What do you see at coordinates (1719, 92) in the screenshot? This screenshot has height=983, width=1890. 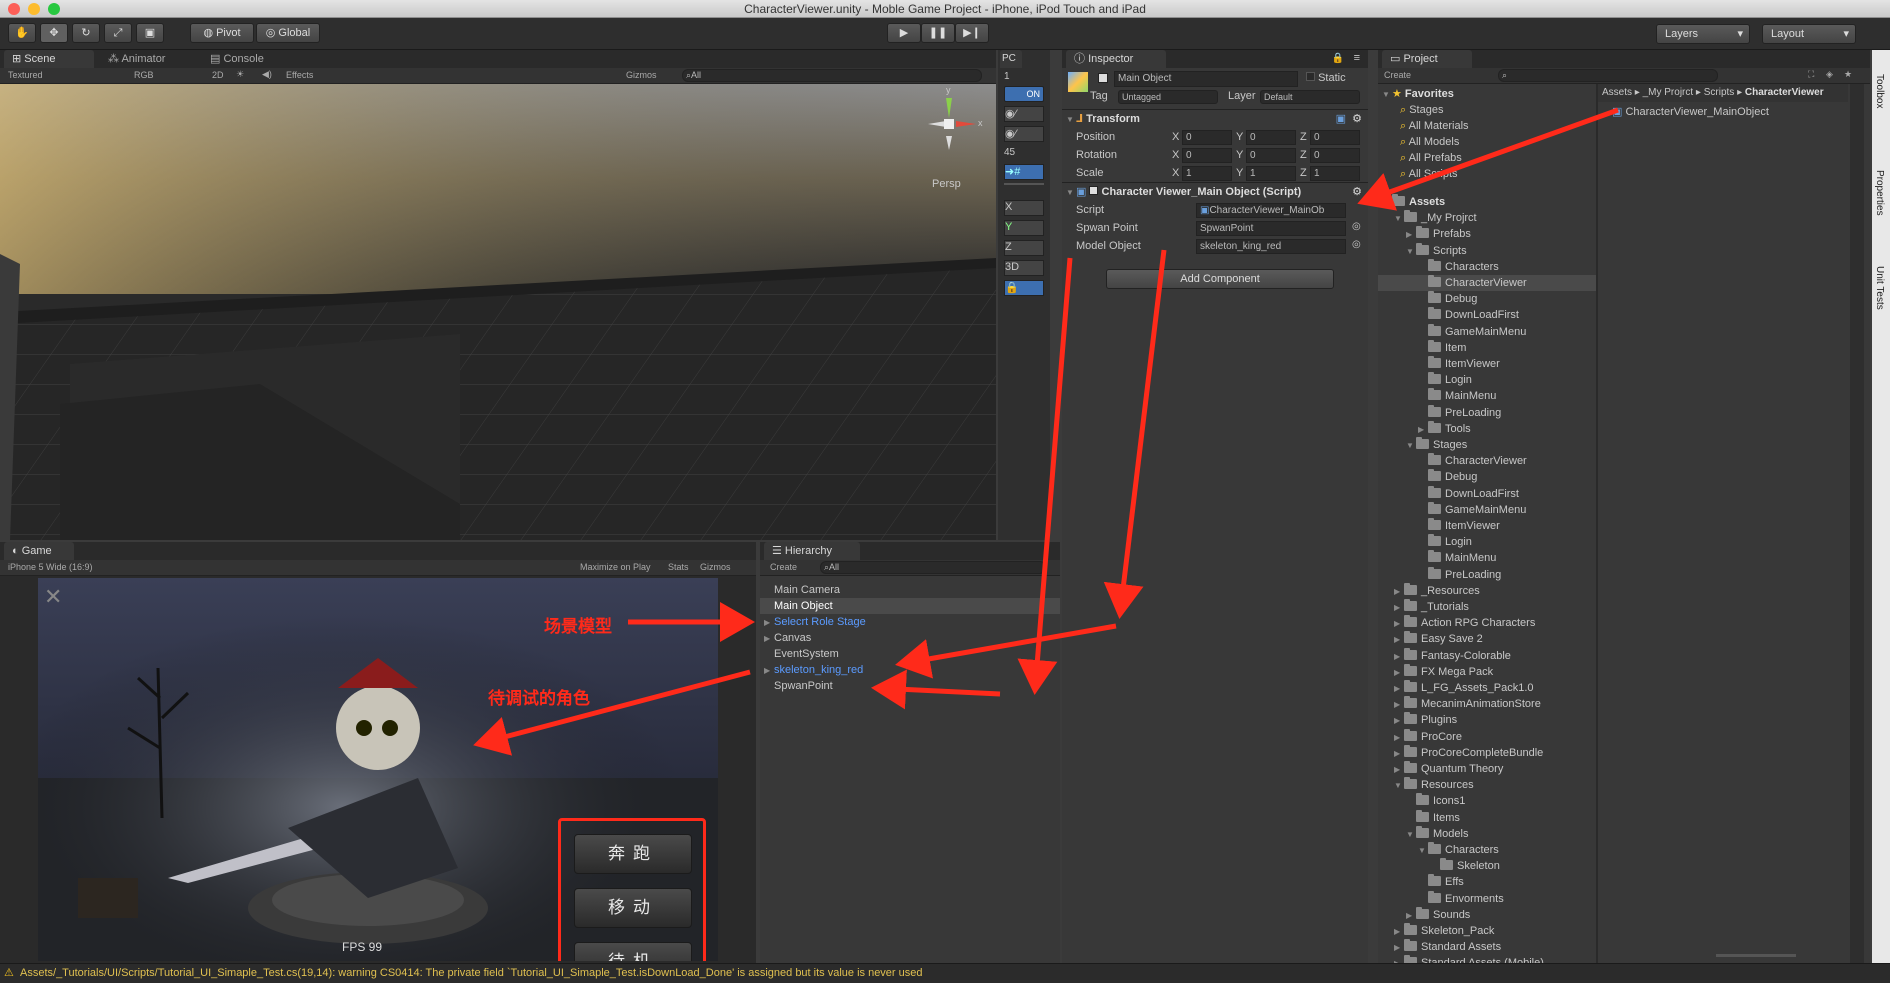 I see `breadcrumb-item: Scripts` at bounding box center [1719, 92].